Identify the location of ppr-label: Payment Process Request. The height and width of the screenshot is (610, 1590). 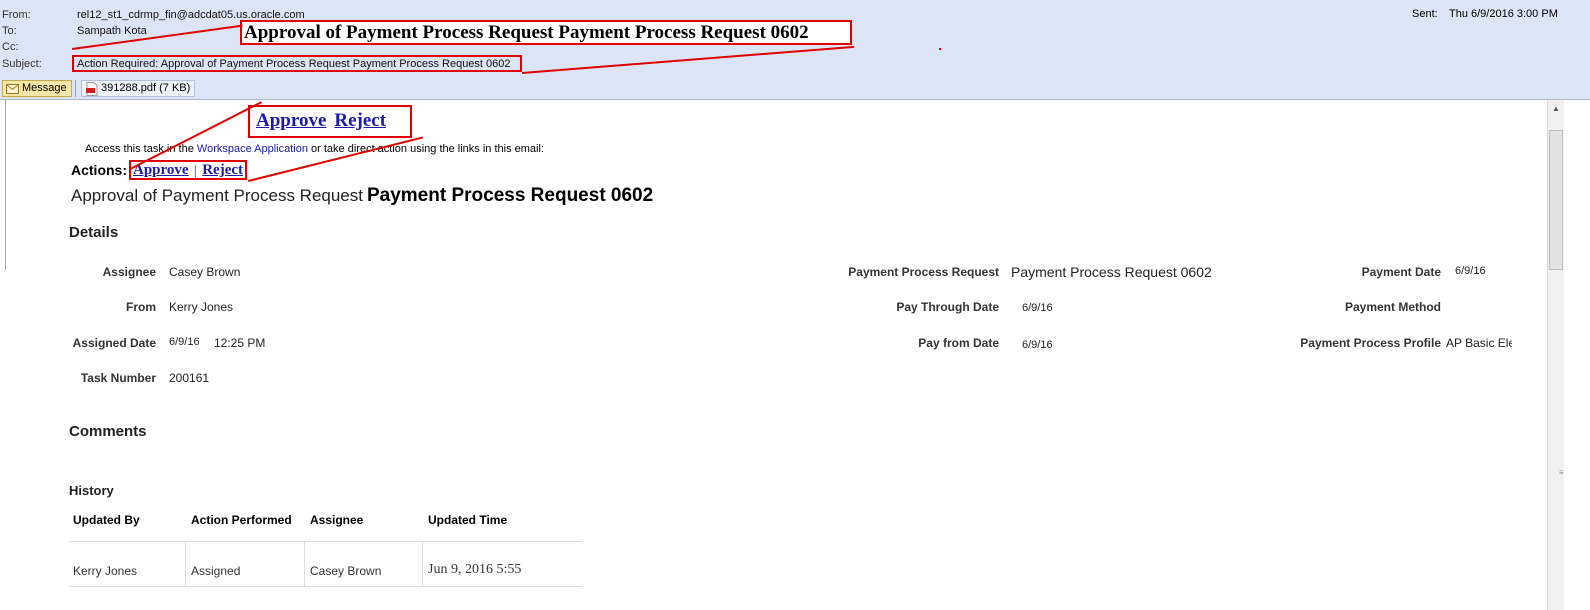
(923, 272).